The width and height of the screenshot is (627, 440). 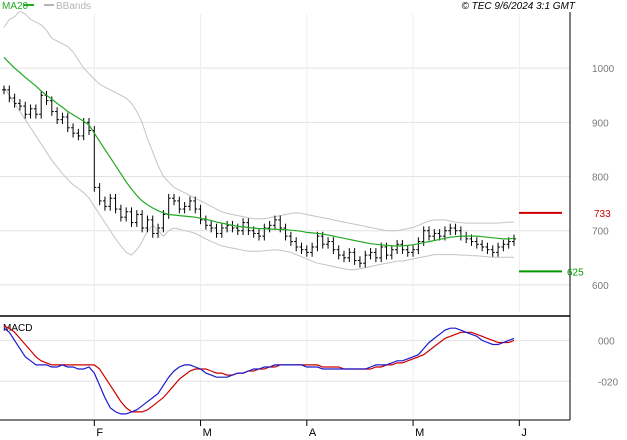 I want to click on price-y-tick-label: 600, so click(x=600, y=286).